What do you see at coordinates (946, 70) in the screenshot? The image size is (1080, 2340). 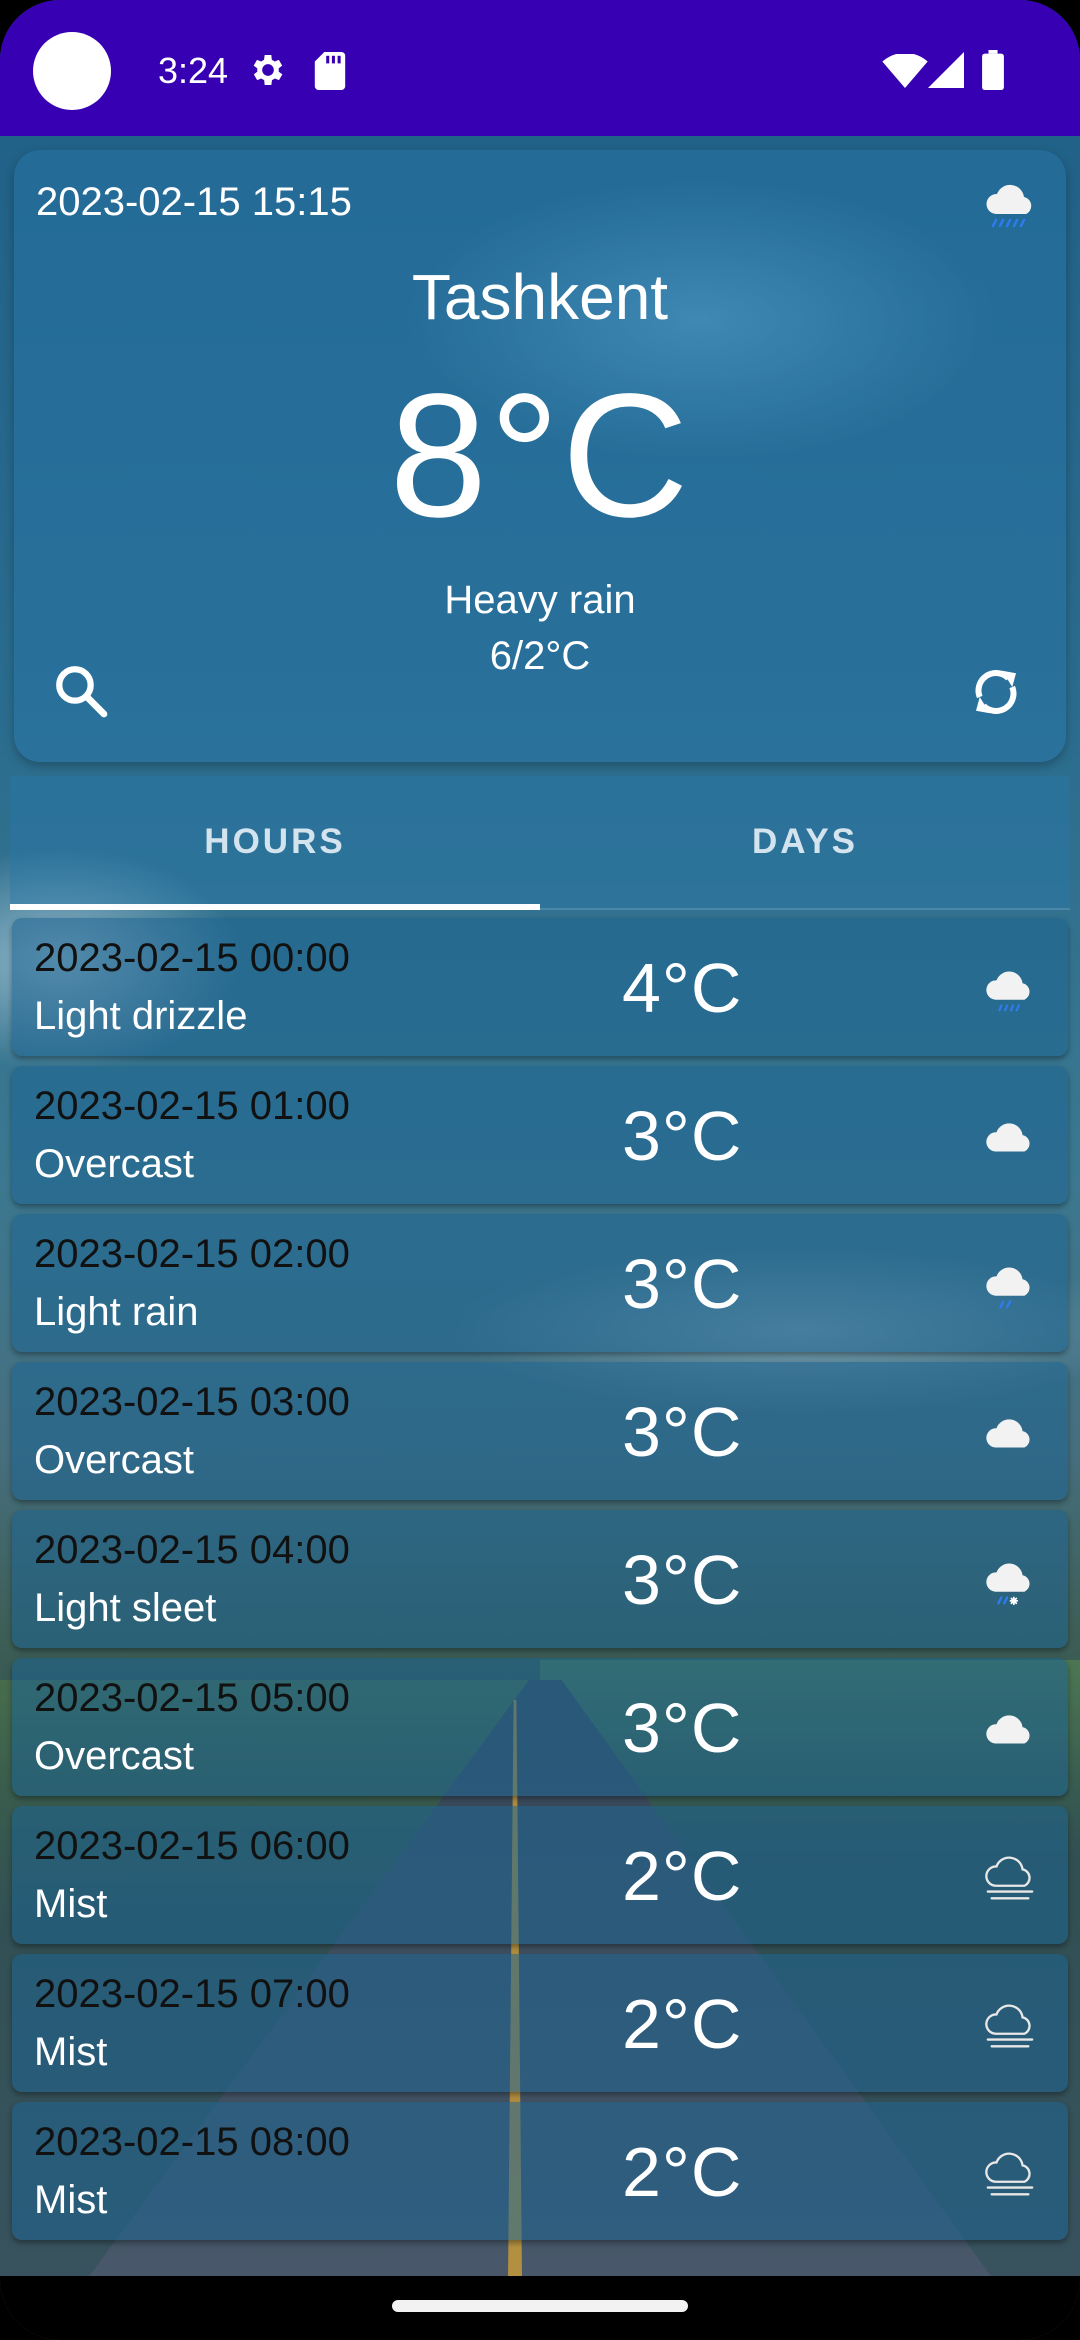 I see `cell-signal-icon` at bounding box center [946, 70].